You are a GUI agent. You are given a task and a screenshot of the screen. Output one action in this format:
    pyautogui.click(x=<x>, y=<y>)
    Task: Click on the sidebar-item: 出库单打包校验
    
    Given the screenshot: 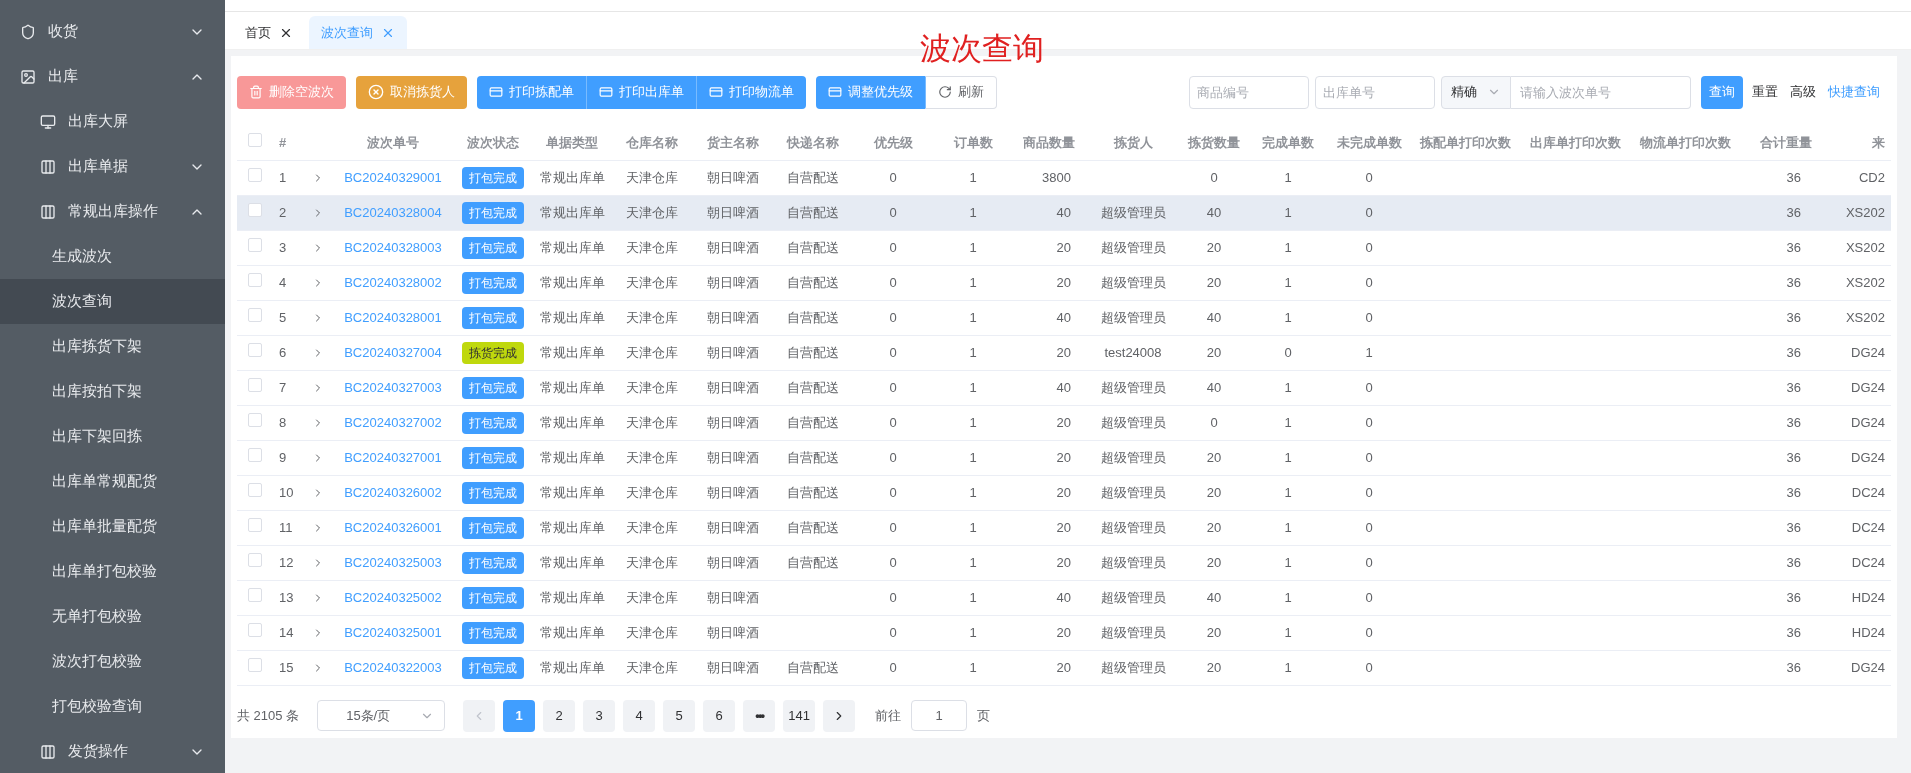 What is the action you would take?
    pyautogui.click(x=112, y=571)
    